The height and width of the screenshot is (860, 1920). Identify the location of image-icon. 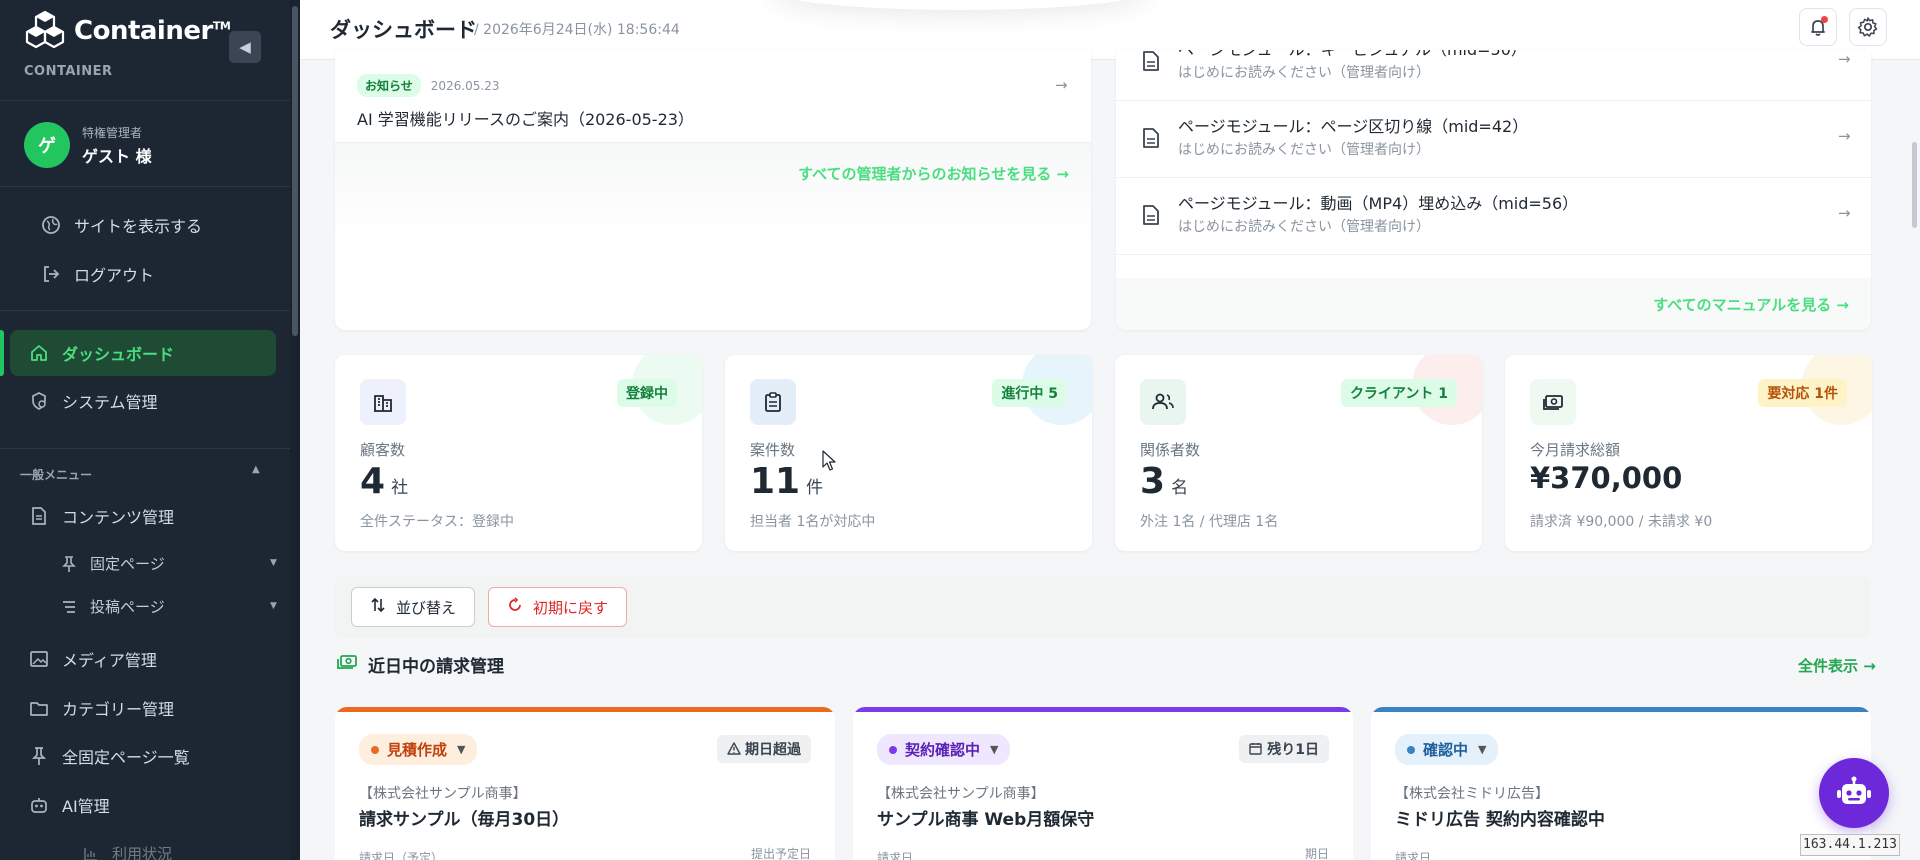
(39, 659).